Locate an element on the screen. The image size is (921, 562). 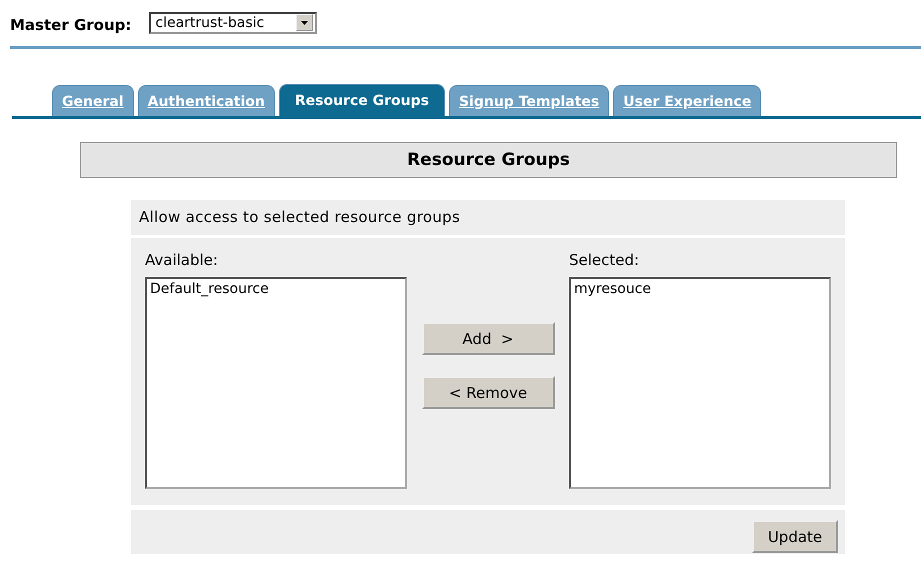
add-button: Add > is located at coordinates (488, 338).